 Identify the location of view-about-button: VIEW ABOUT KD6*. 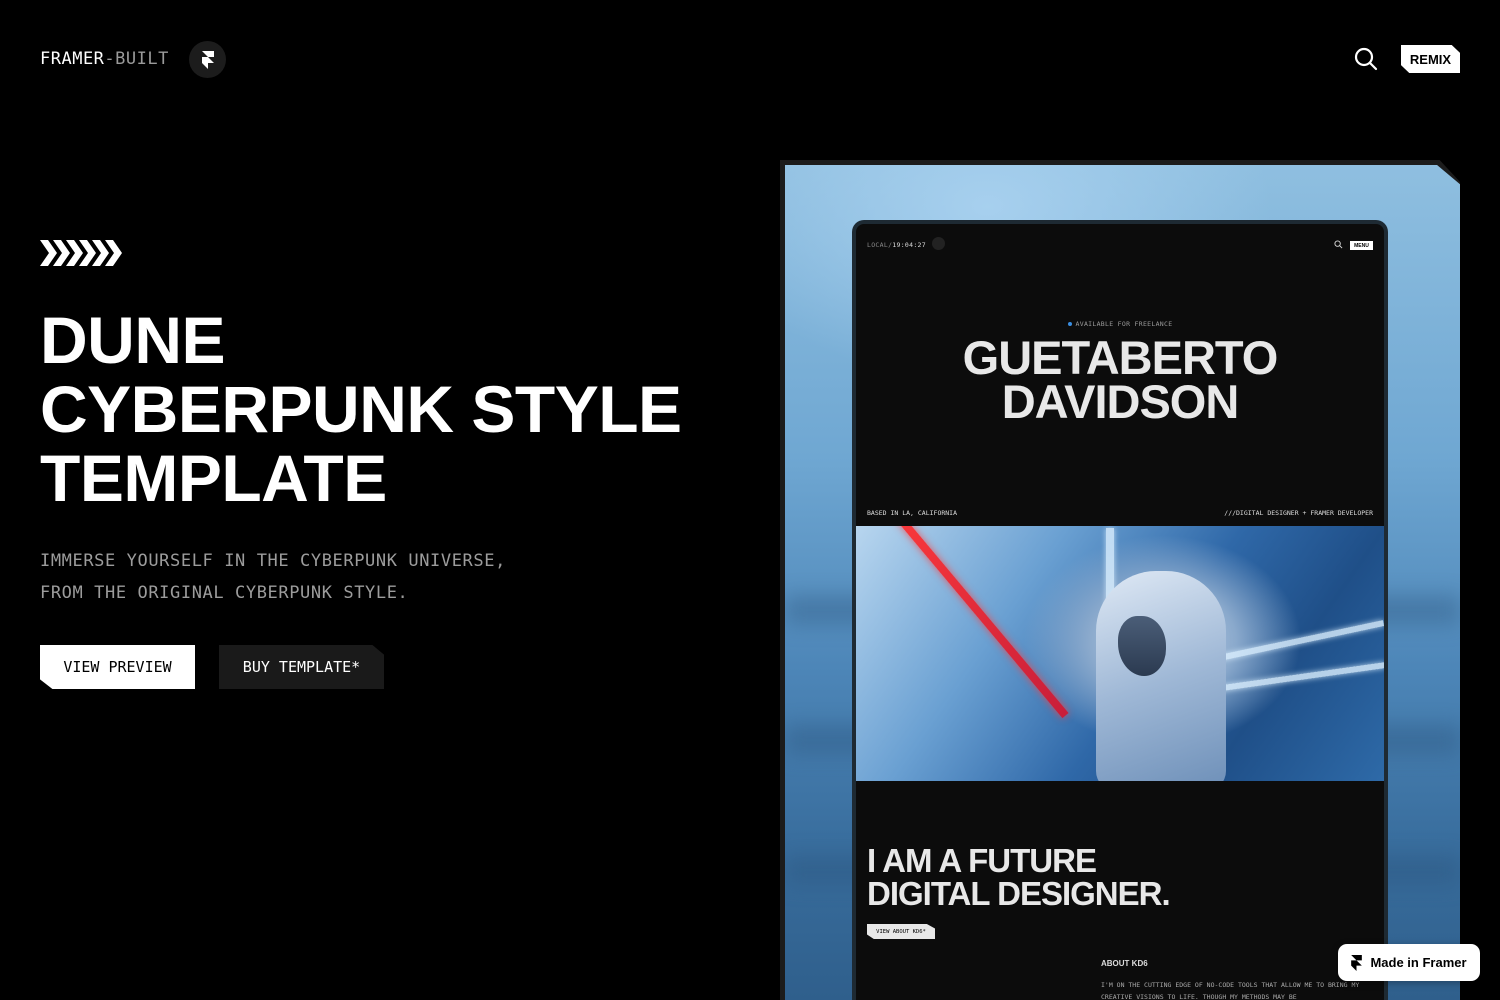
(901, 931).